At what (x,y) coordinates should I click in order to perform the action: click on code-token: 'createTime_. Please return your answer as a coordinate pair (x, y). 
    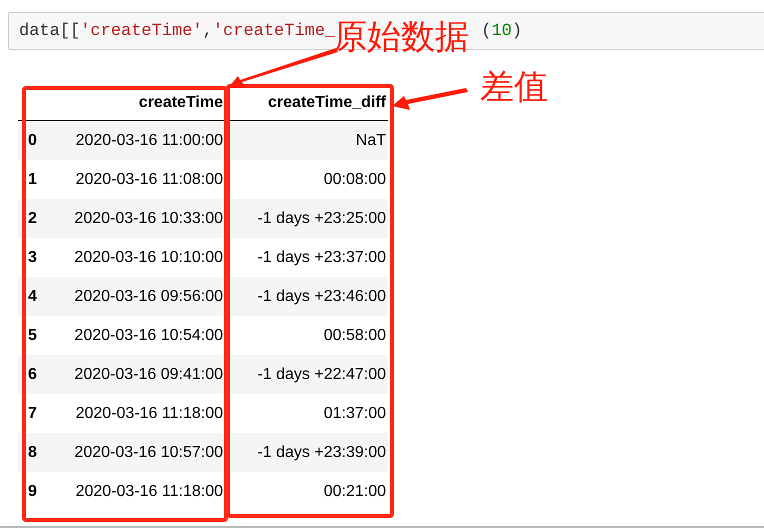
    Looking at the image, I should click on (274, 31).